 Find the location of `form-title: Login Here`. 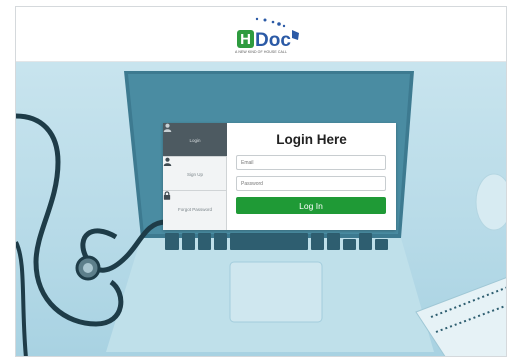

form-title: Login Here is located at coordinates (311, 139).